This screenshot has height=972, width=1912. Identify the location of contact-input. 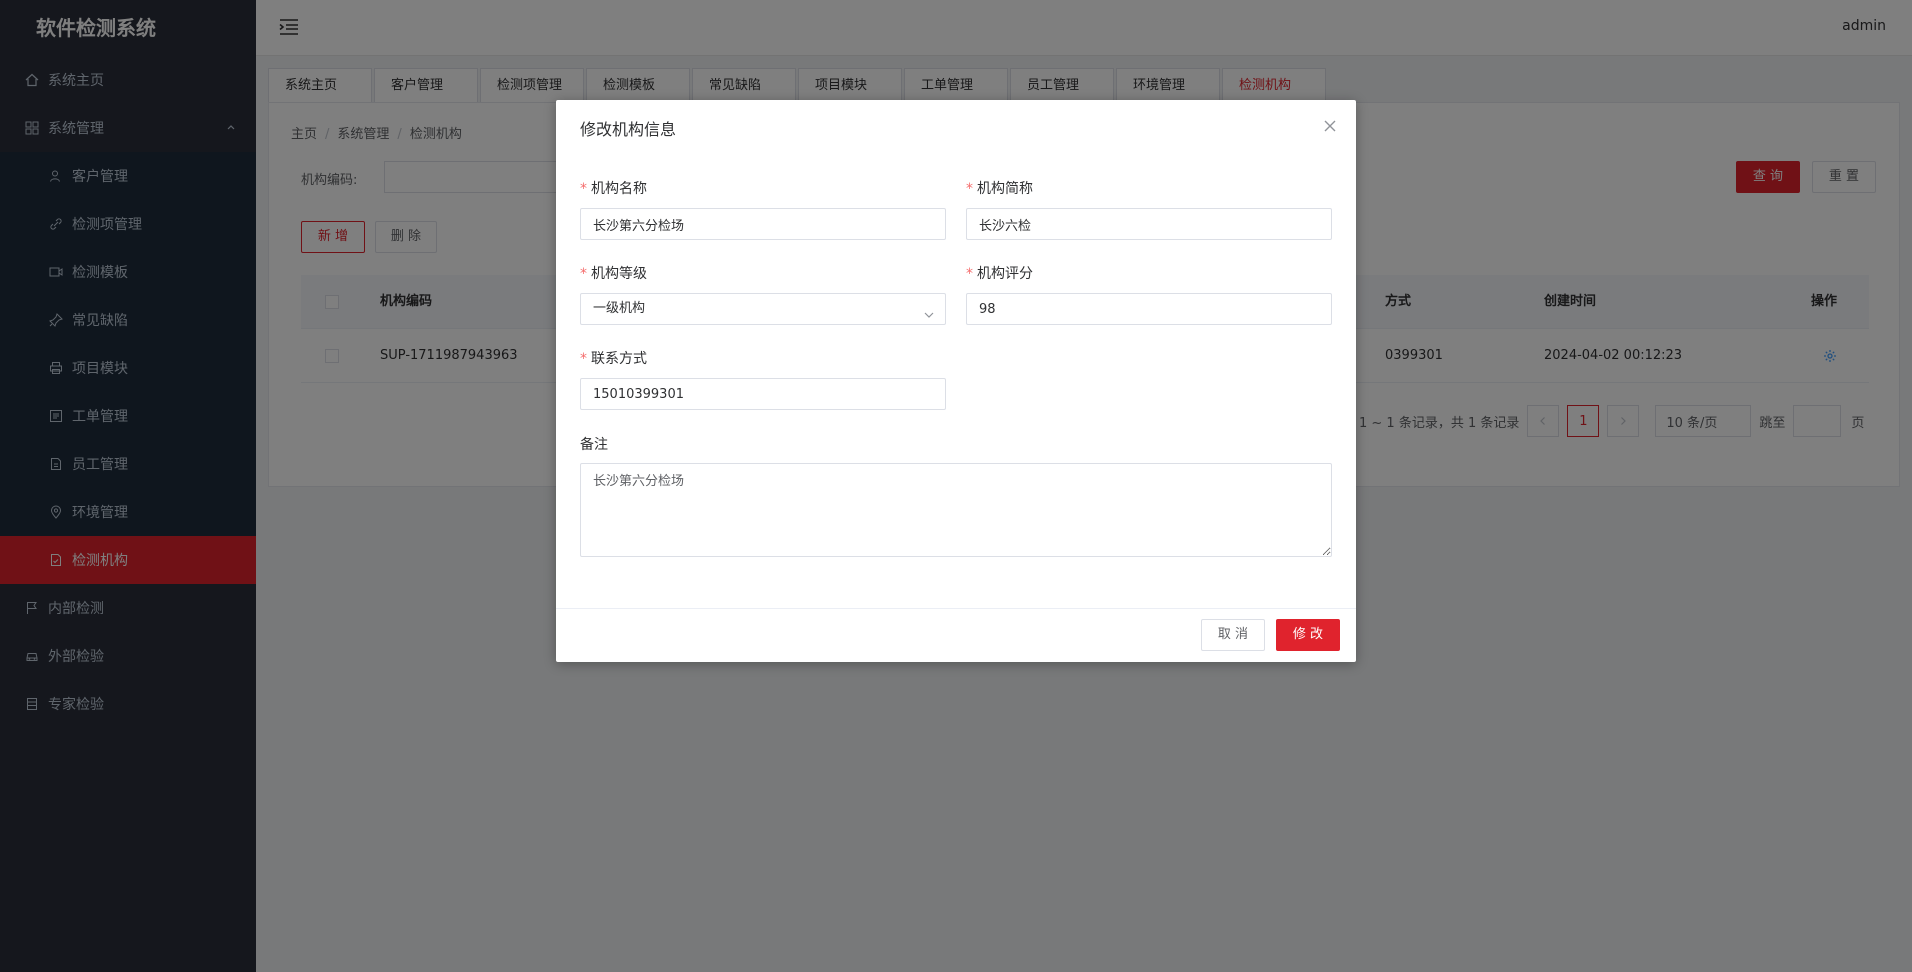
(763, 394).